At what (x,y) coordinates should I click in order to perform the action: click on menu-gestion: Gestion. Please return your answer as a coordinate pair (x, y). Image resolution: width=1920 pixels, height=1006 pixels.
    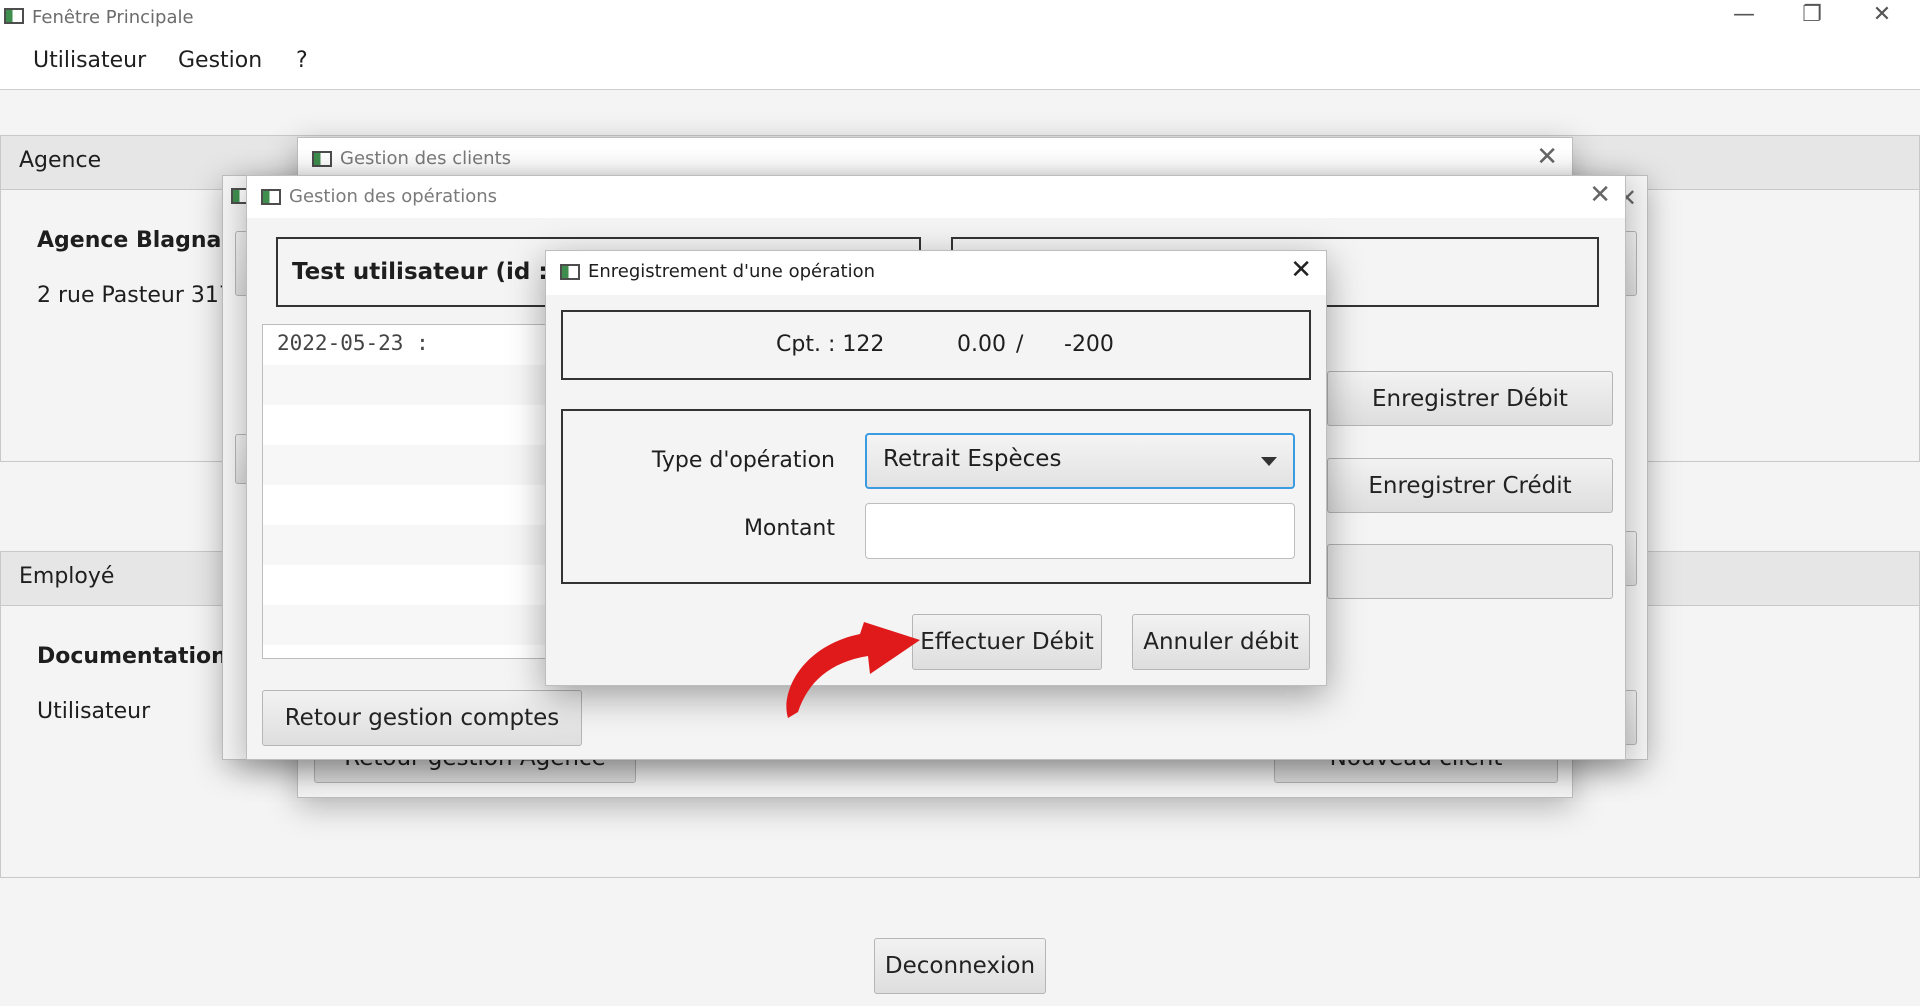
    Looking at the image, I should click on (220, 60).